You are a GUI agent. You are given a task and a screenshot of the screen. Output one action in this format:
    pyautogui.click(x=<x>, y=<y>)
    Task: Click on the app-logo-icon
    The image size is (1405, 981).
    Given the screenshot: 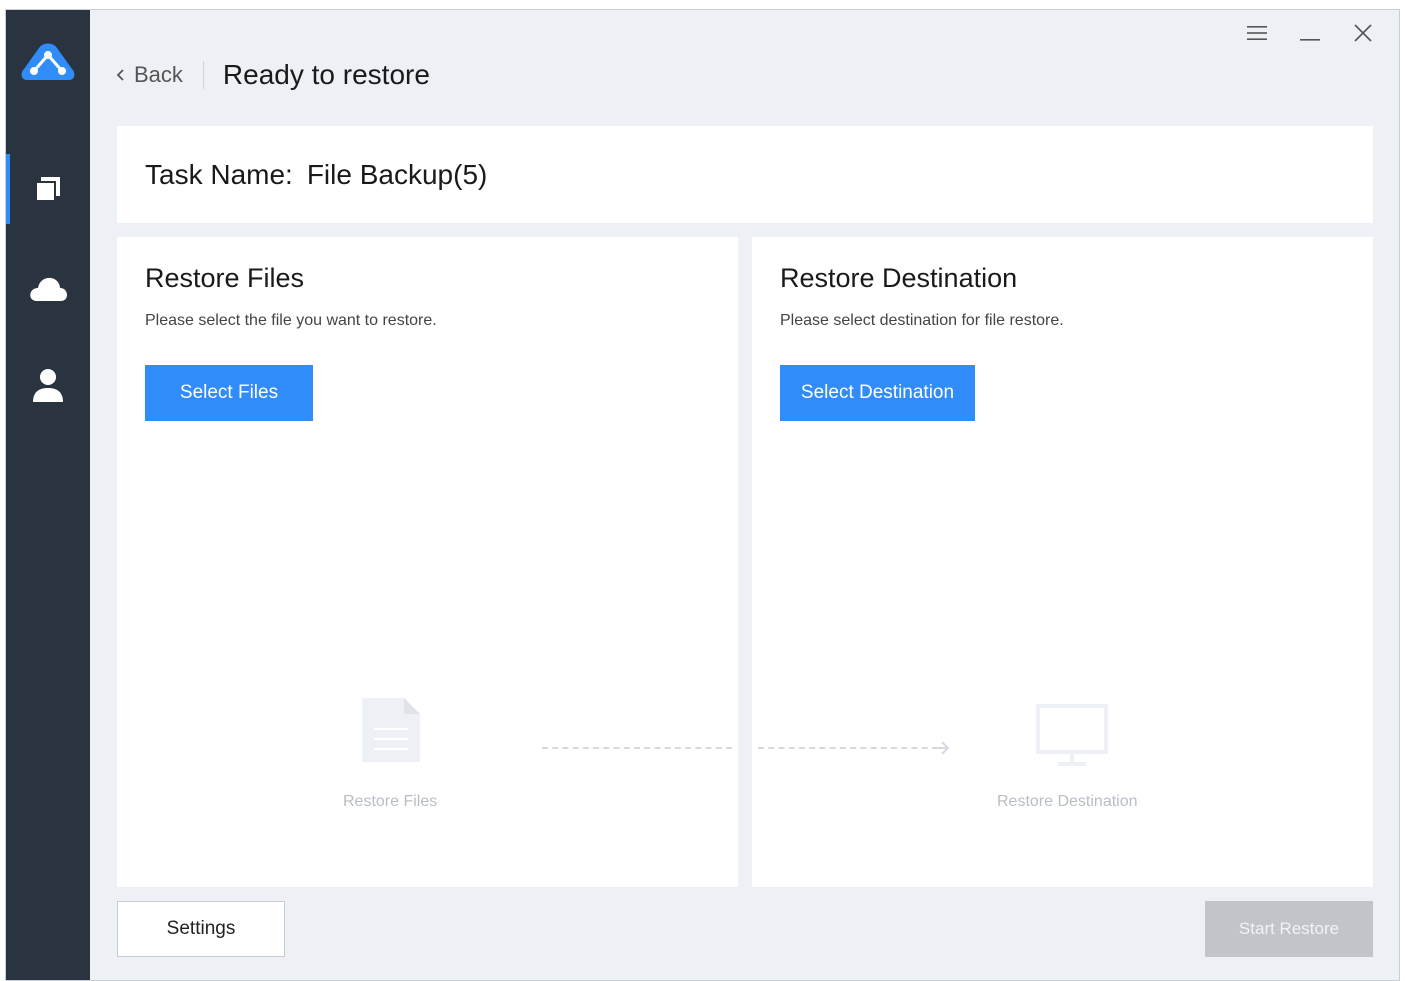 What is the action you would take?
    pyautogui.click(x=48, y=63)
    